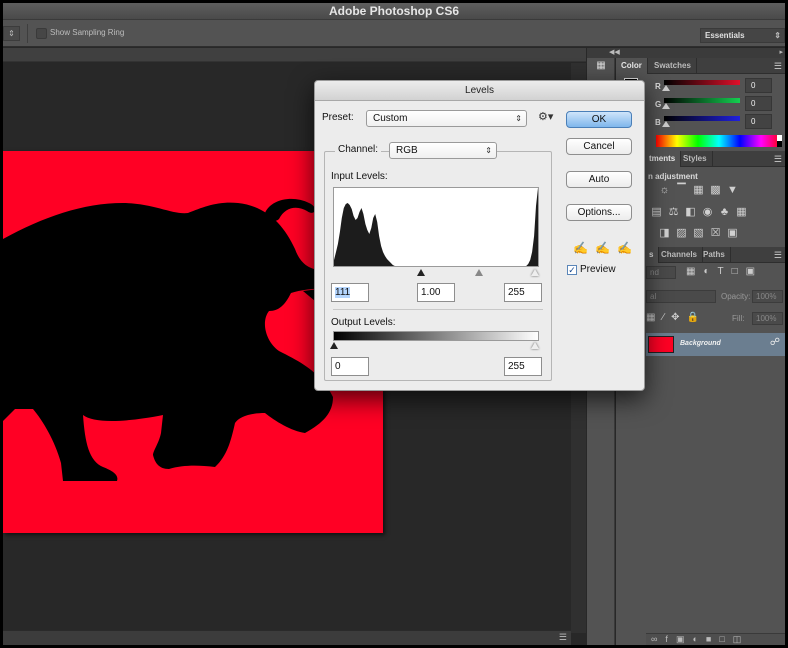 This screenshot has height=648, width=788. What do you see at coordinates (632, 66) in the screenshot?
I see `tab-color: Color` at bounding box center [632, 66].